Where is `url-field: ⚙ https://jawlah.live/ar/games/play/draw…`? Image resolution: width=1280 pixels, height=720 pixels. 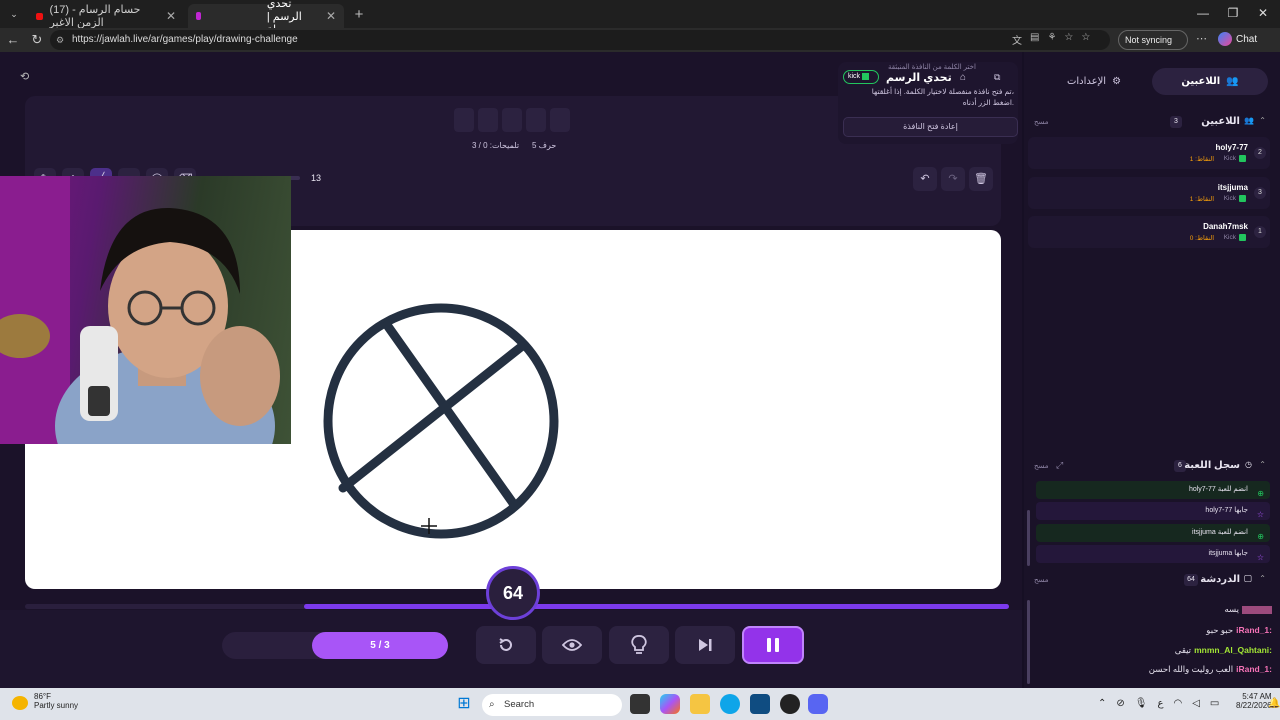 url-field: ⚙ https://jawlah.live/ar/games/play/draw… is located at coordinates (580, 40).